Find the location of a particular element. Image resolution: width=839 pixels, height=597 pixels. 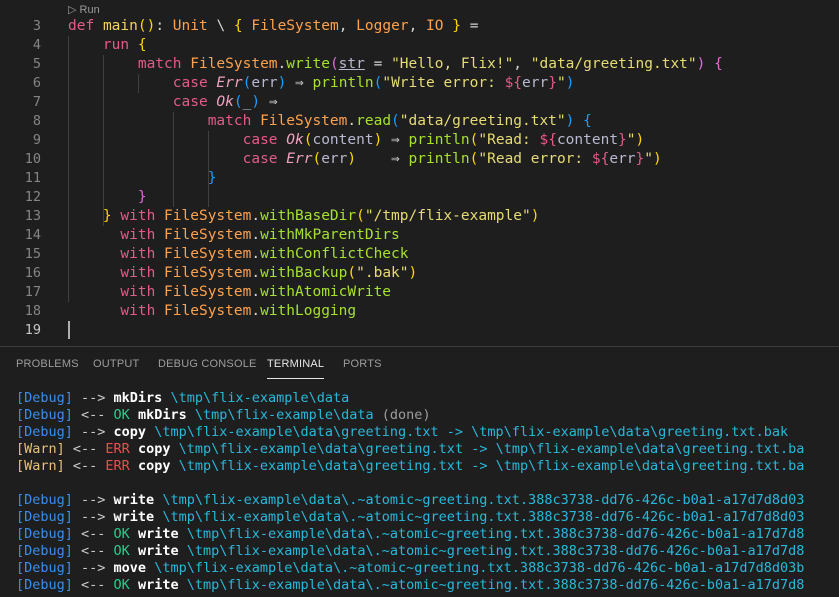

code-token: run is located at coordinates (116, 45).